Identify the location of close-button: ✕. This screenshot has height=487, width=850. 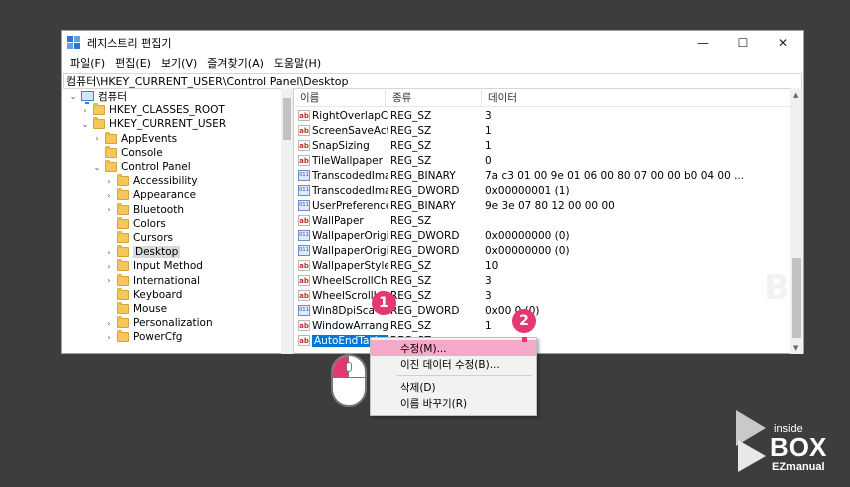
(783, 42).